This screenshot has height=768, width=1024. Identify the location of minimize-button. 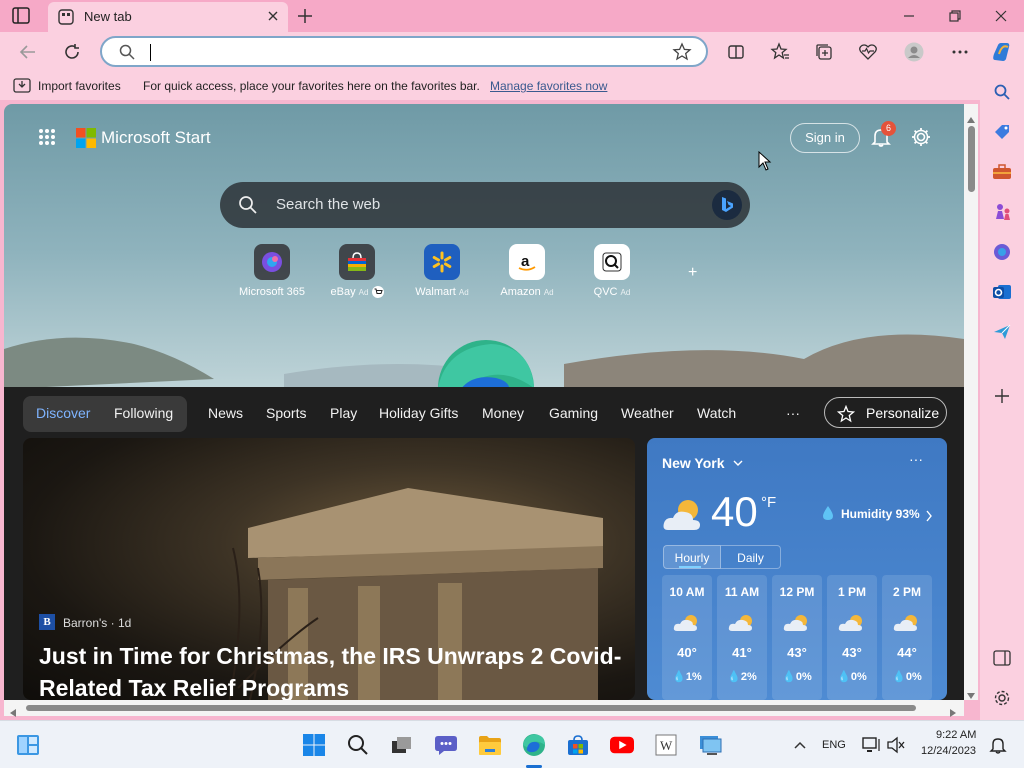
(909, 16).